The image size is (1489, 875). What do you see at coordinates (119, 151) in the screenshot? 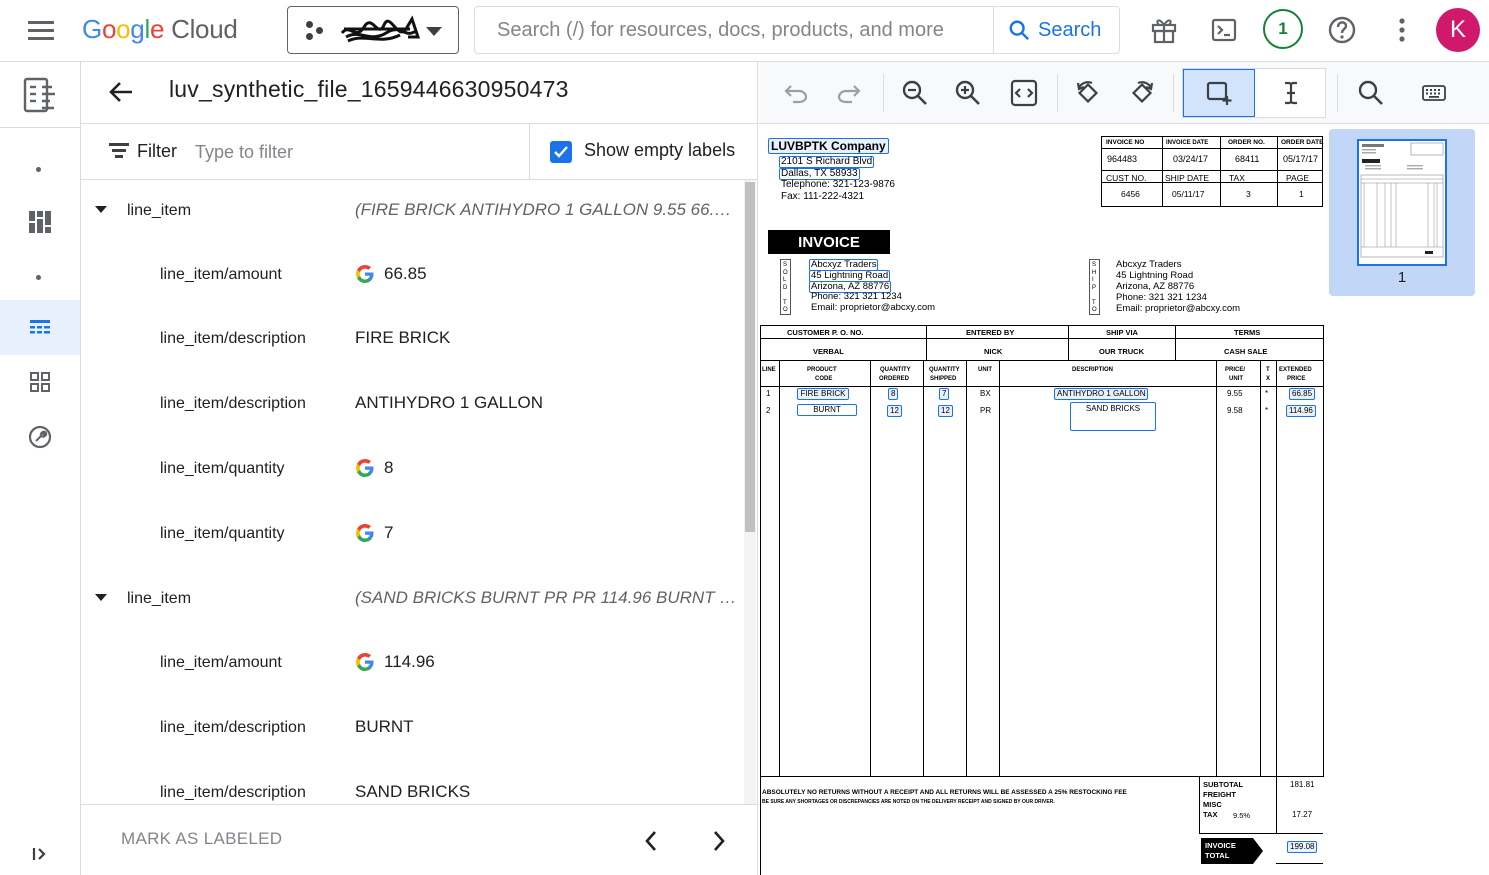
I see `filter-icon` at bounding box center [119, 151].